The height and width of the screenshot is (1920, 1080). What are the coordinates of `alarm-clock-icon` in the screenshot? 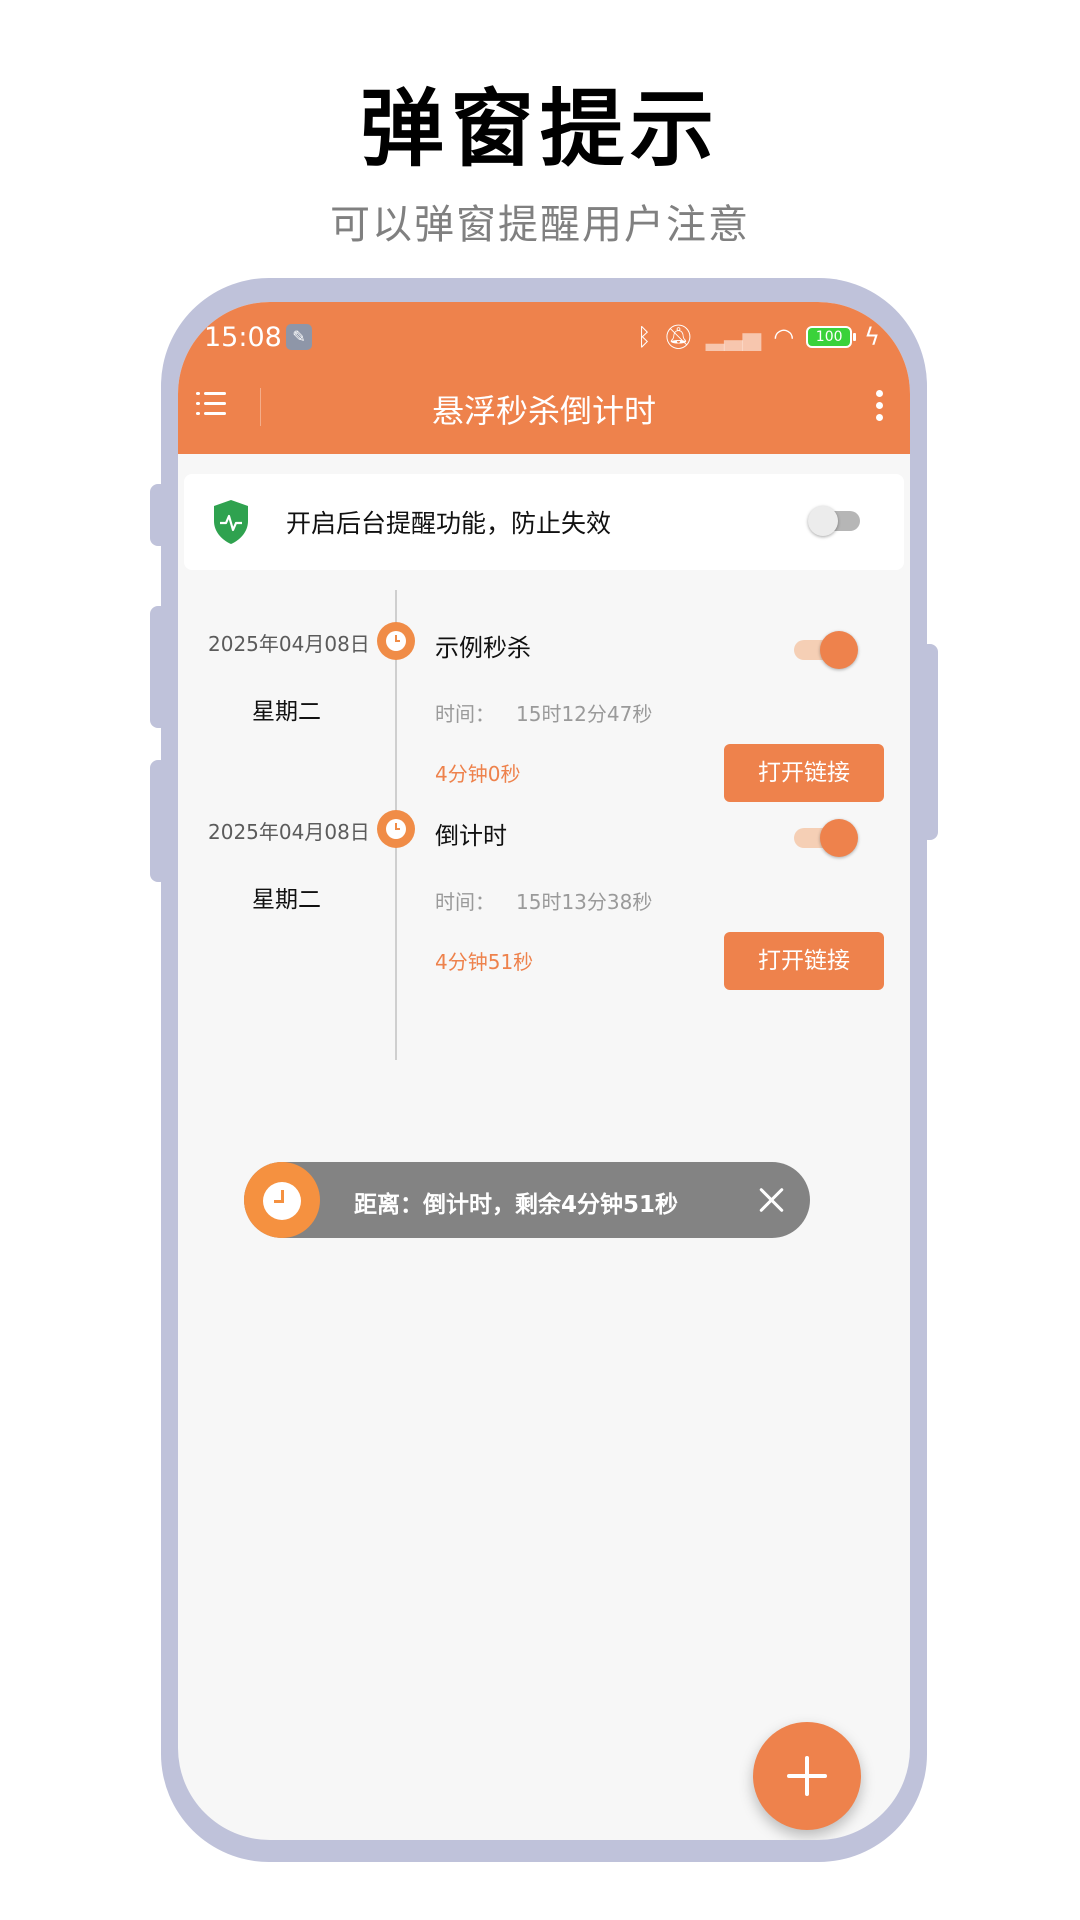 It's located at (282, 1200).